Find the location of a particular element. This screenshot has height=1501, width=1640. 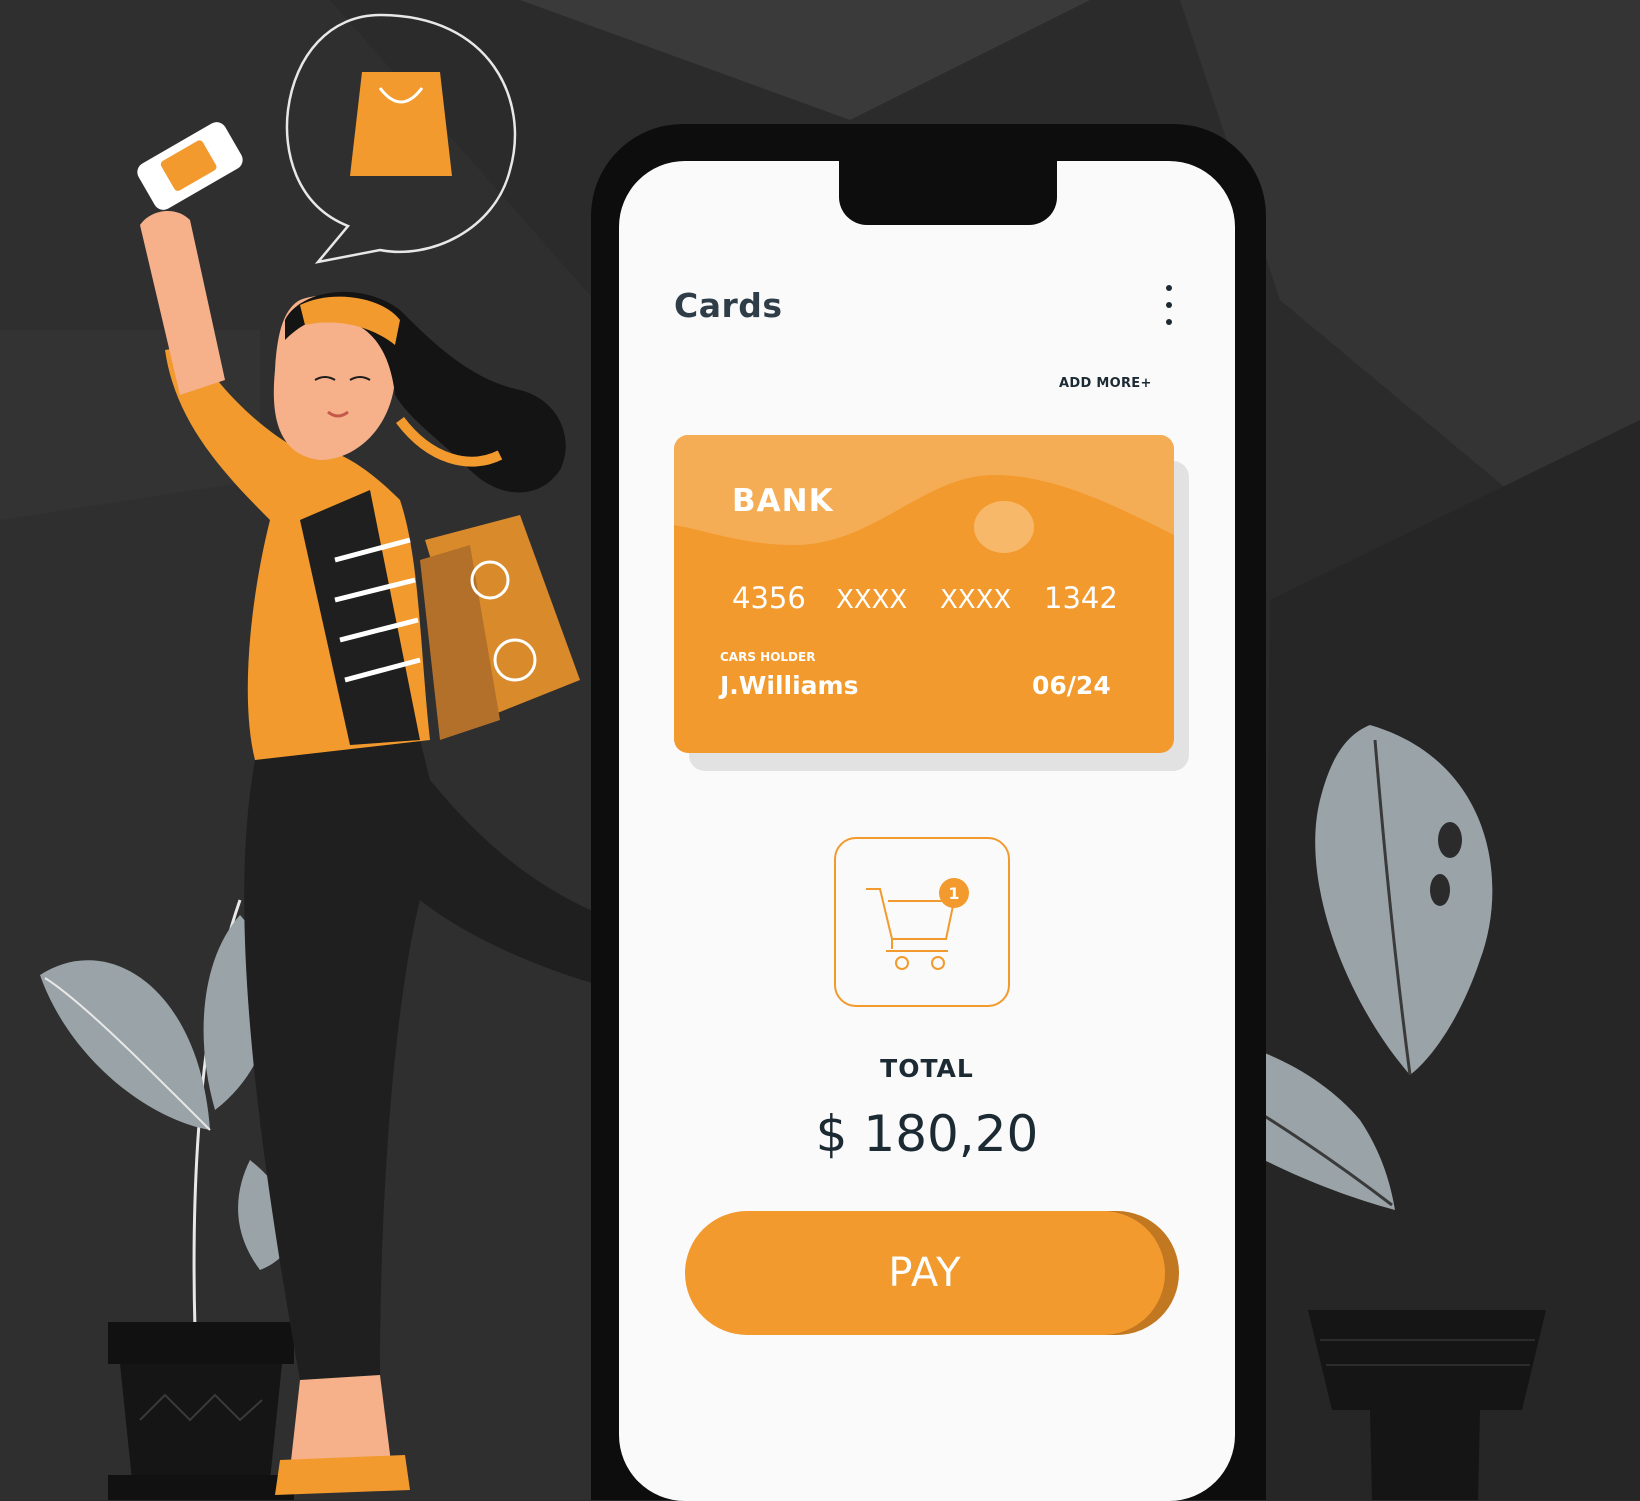

card-number-group-2: XXXX is located at coordinates (872, 600).